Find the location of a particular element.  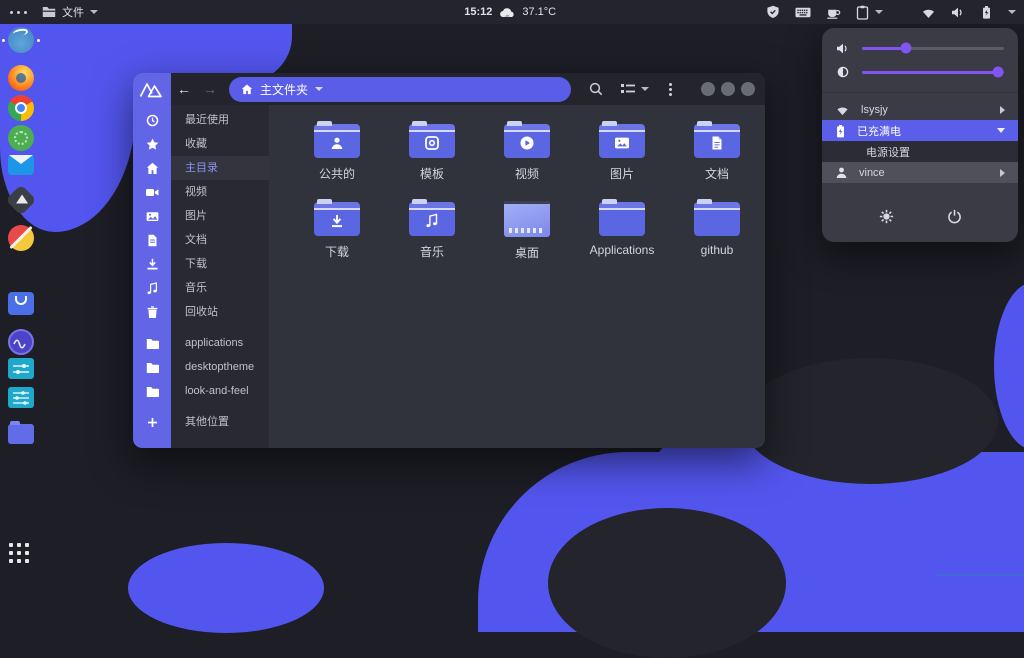

window-button-maximize is located at coordinates (728, 89).